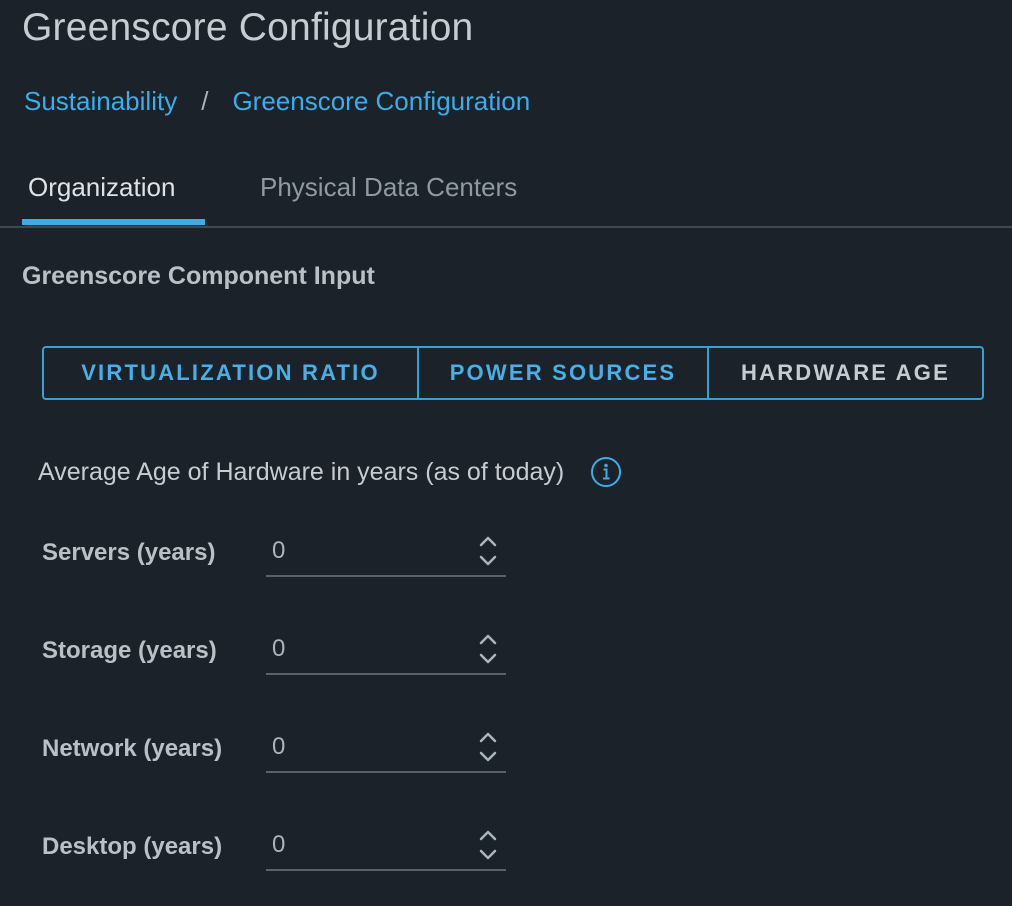  Describe the element at coordinates (129, 650) in the screenshot. I see `storage-label: Storage (years)` at that location.